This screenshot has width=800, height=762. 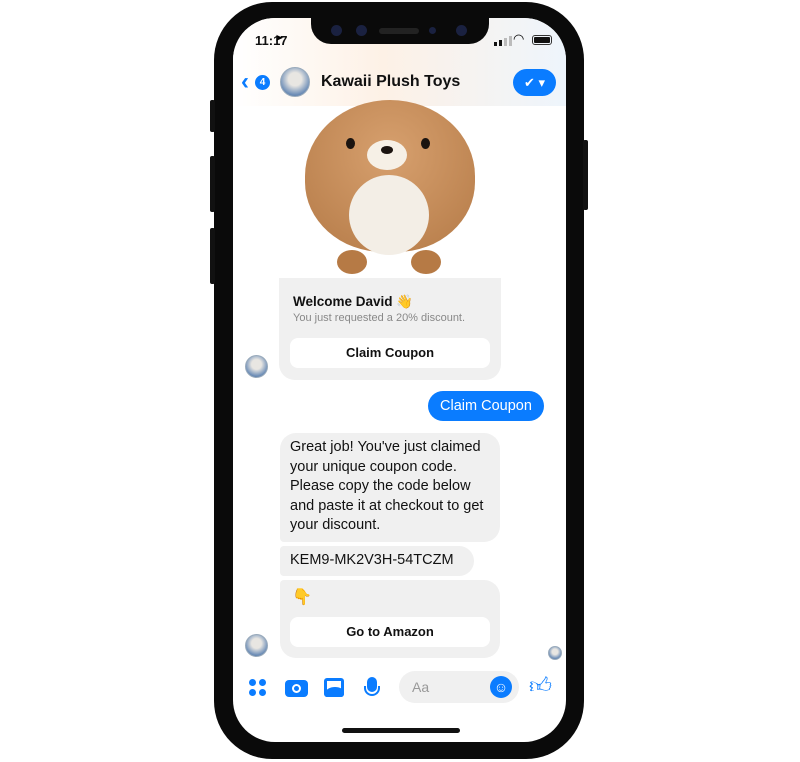 What do you see at coordinates (212, 116) in the screenshot?
I see `mute-switch` at bounding box center [212, 116].